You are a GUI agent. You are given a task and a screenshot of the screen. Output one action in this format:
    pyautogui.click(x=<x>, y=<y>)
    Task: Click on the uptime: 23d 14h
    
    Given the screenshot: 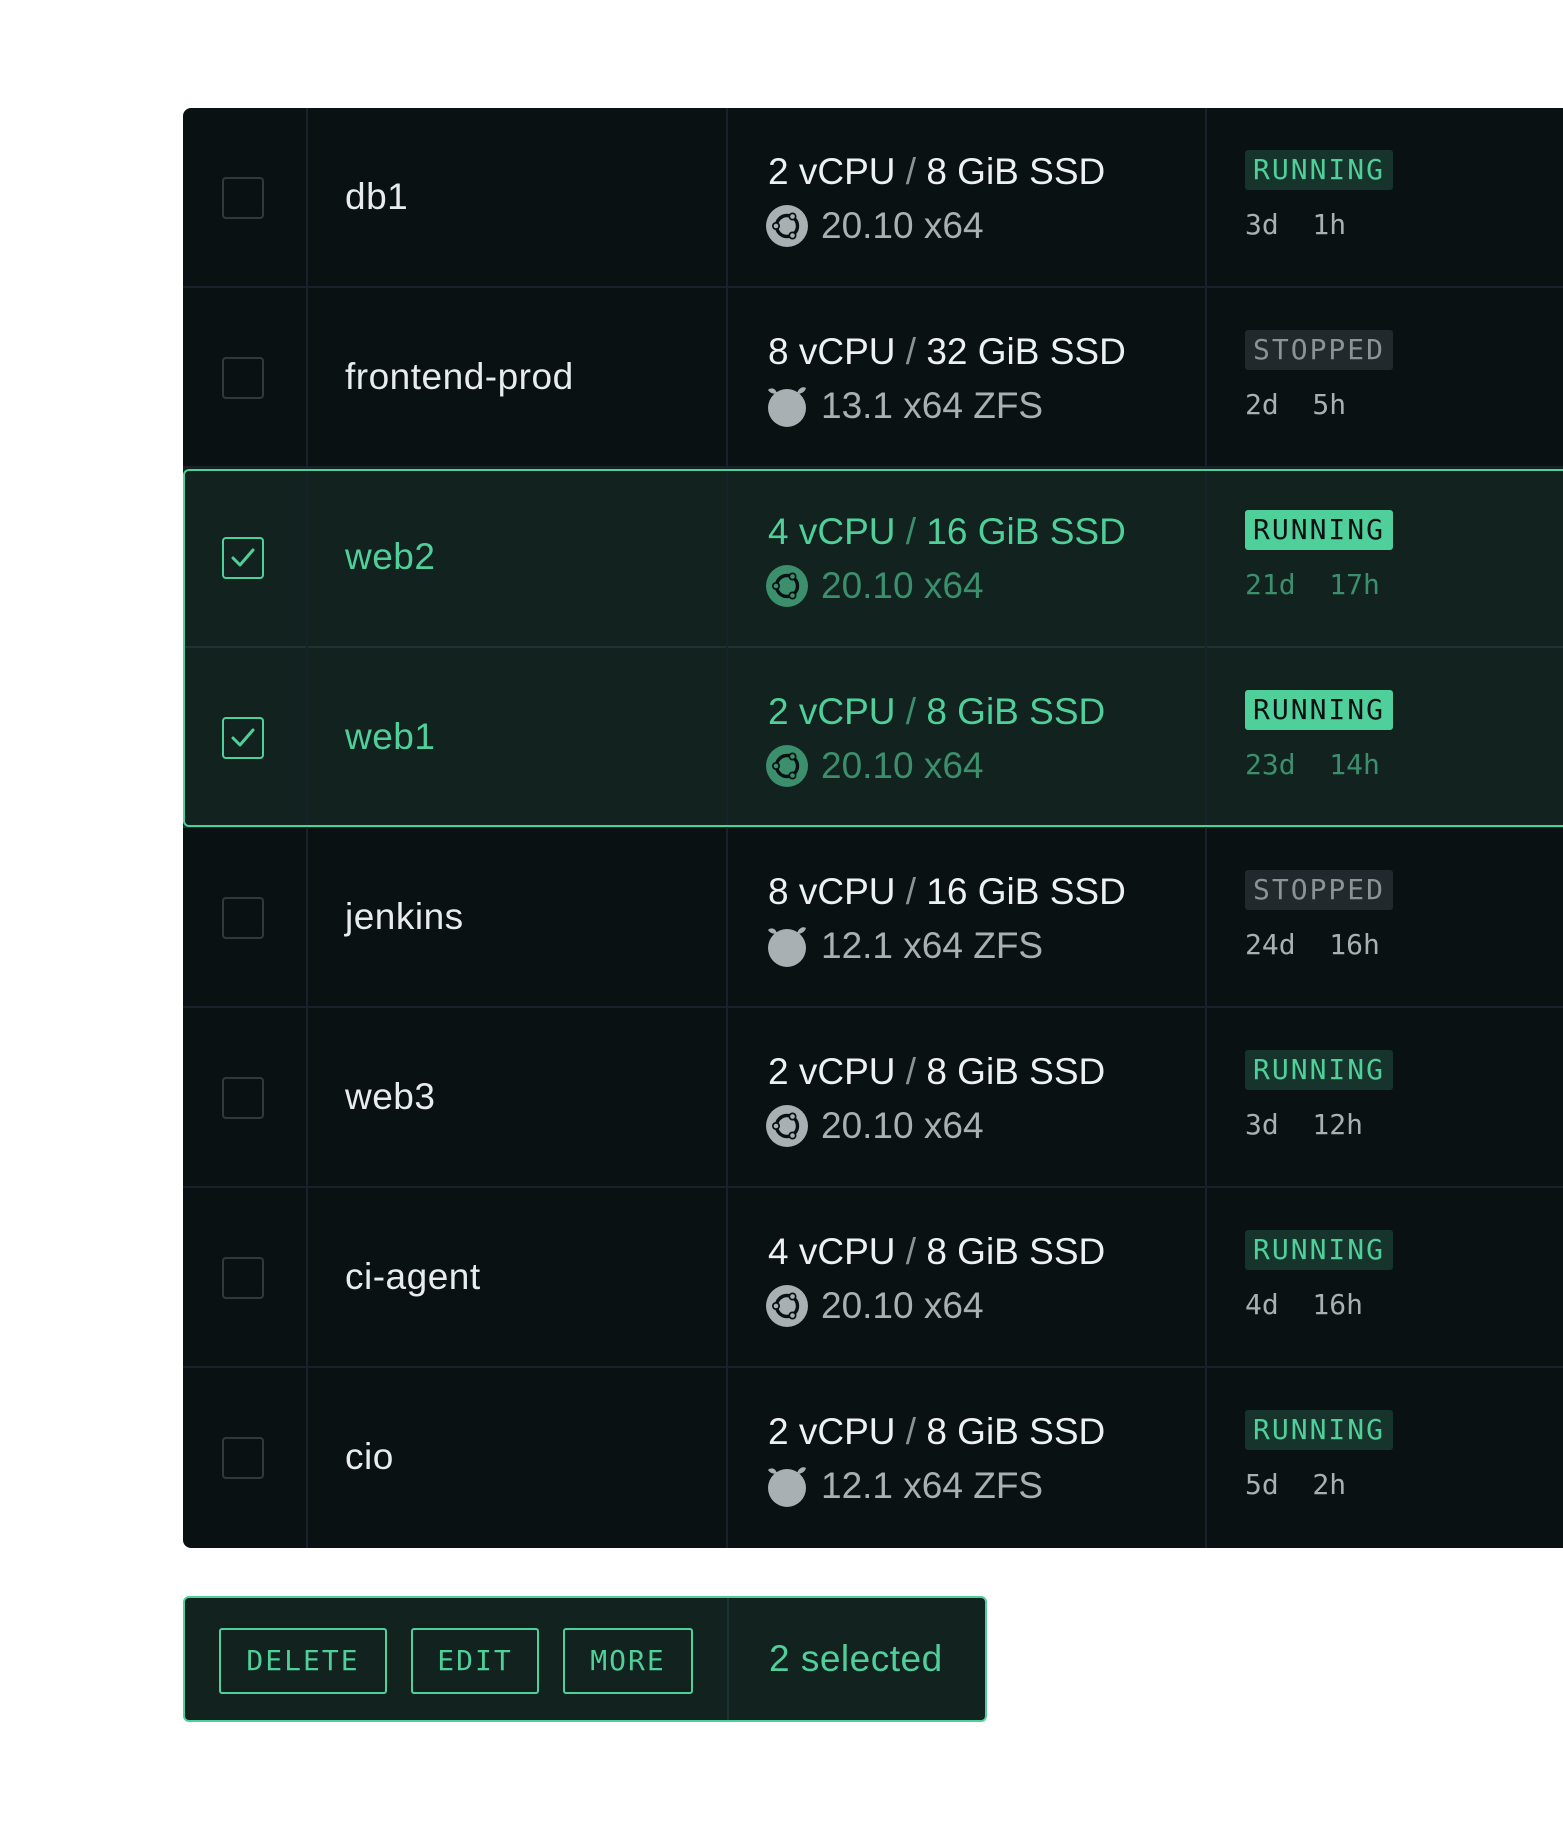 What is the action you would take?
    pyautogui.click(x=1312, y=764)
    